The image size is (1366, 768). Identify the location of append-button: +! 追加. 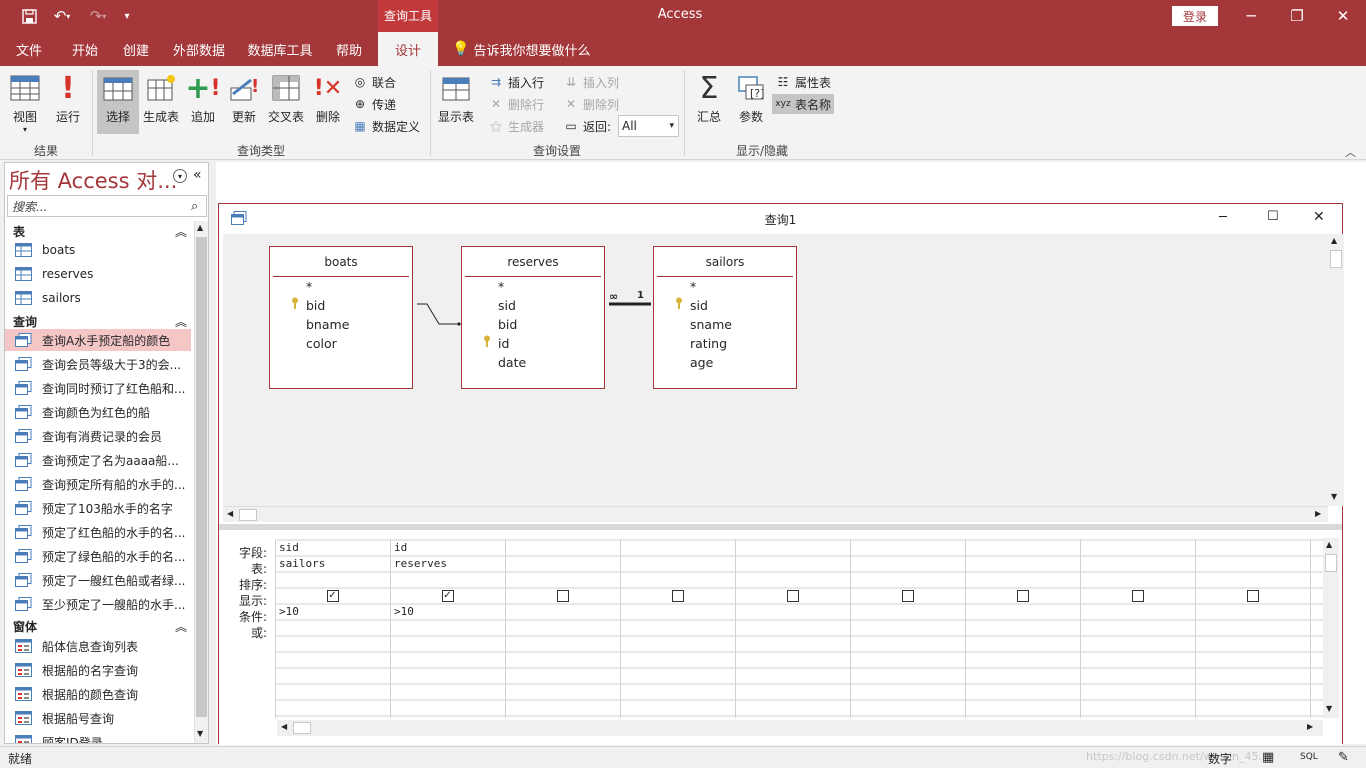
(203, 102).